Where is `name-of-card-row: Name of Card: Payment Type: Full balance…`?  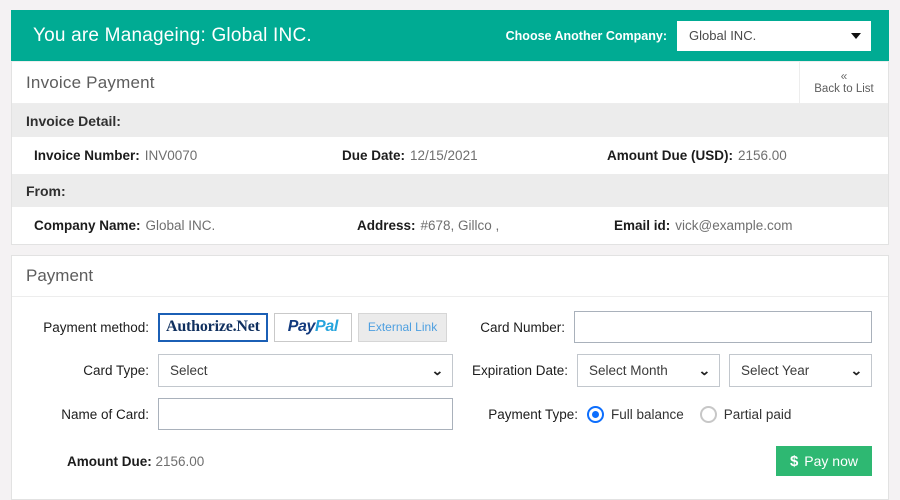 name-of-card-row: Name of Card: Payment Type: Full balance… is located at coordinates (442, 414).